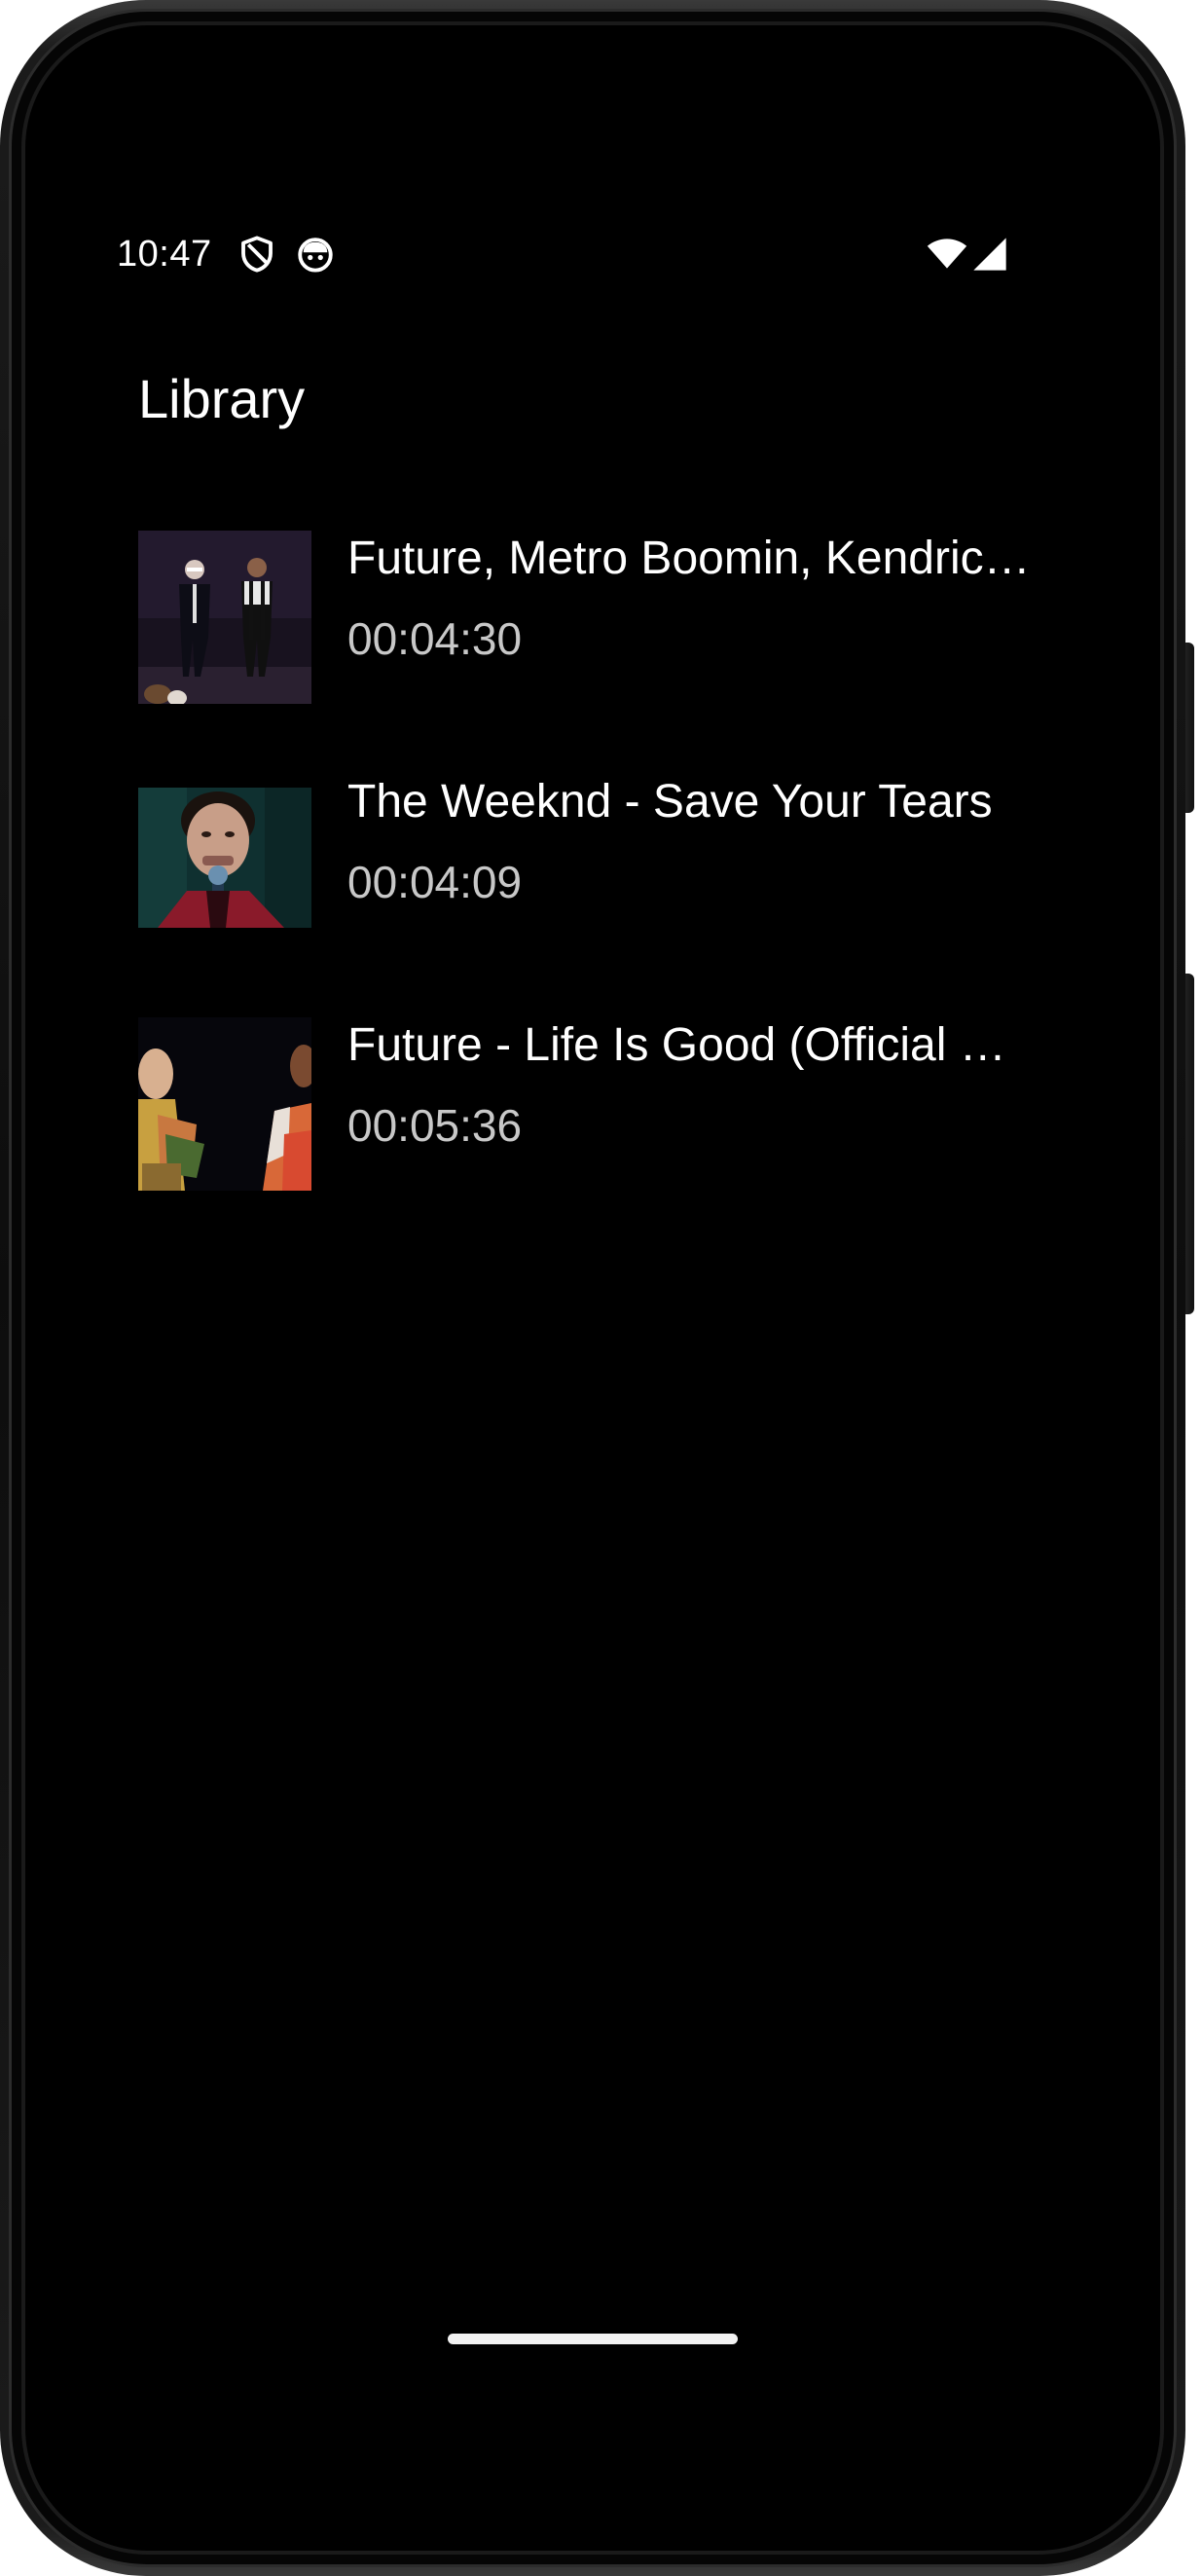  What do you see at coordinates (435, 1125) in the screenshot?
I see `track-duration: 00:05:36` at bounding box center [435, 1125].